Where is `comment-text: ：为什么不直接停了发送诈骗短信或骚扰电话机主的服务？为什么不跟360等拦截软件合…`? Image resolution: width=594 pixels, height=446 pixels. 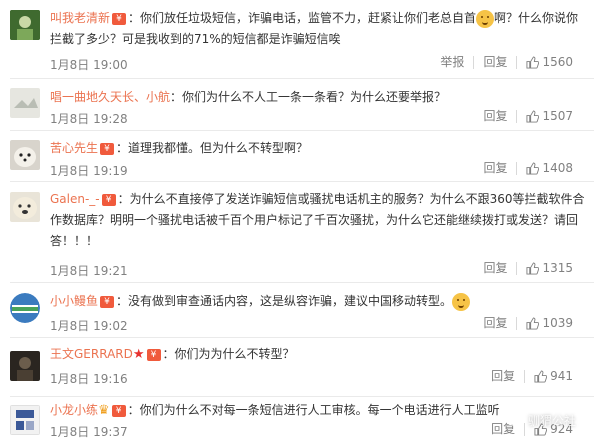 comment-text: ：为什么不直接停了发送诈骗短信或骚扰电话机主的服务？为什么不跟360等拦截软件合… is located at coordinates (317, 220).